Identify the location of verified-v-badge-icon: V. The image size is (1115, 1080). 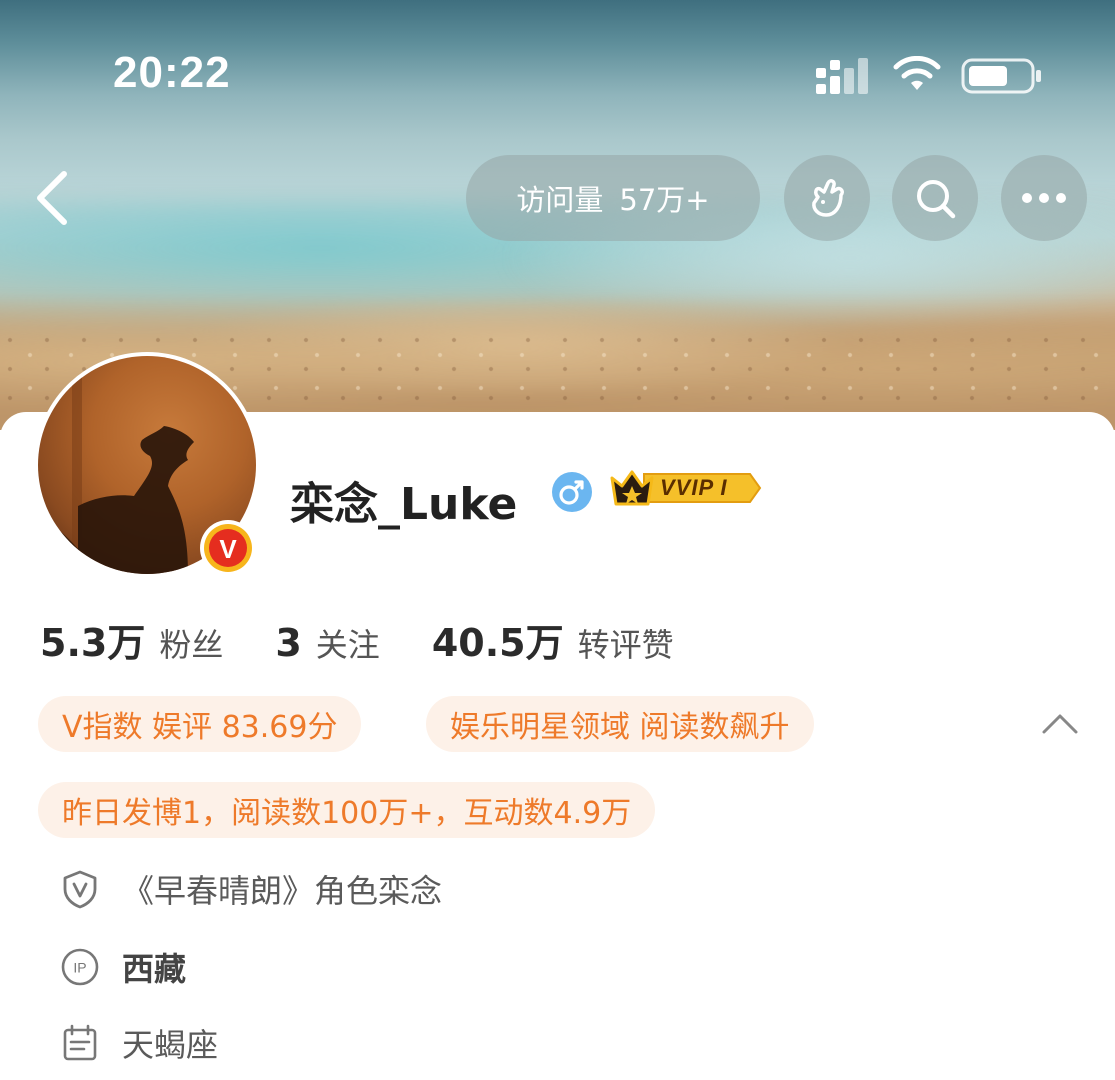
(228, 548).